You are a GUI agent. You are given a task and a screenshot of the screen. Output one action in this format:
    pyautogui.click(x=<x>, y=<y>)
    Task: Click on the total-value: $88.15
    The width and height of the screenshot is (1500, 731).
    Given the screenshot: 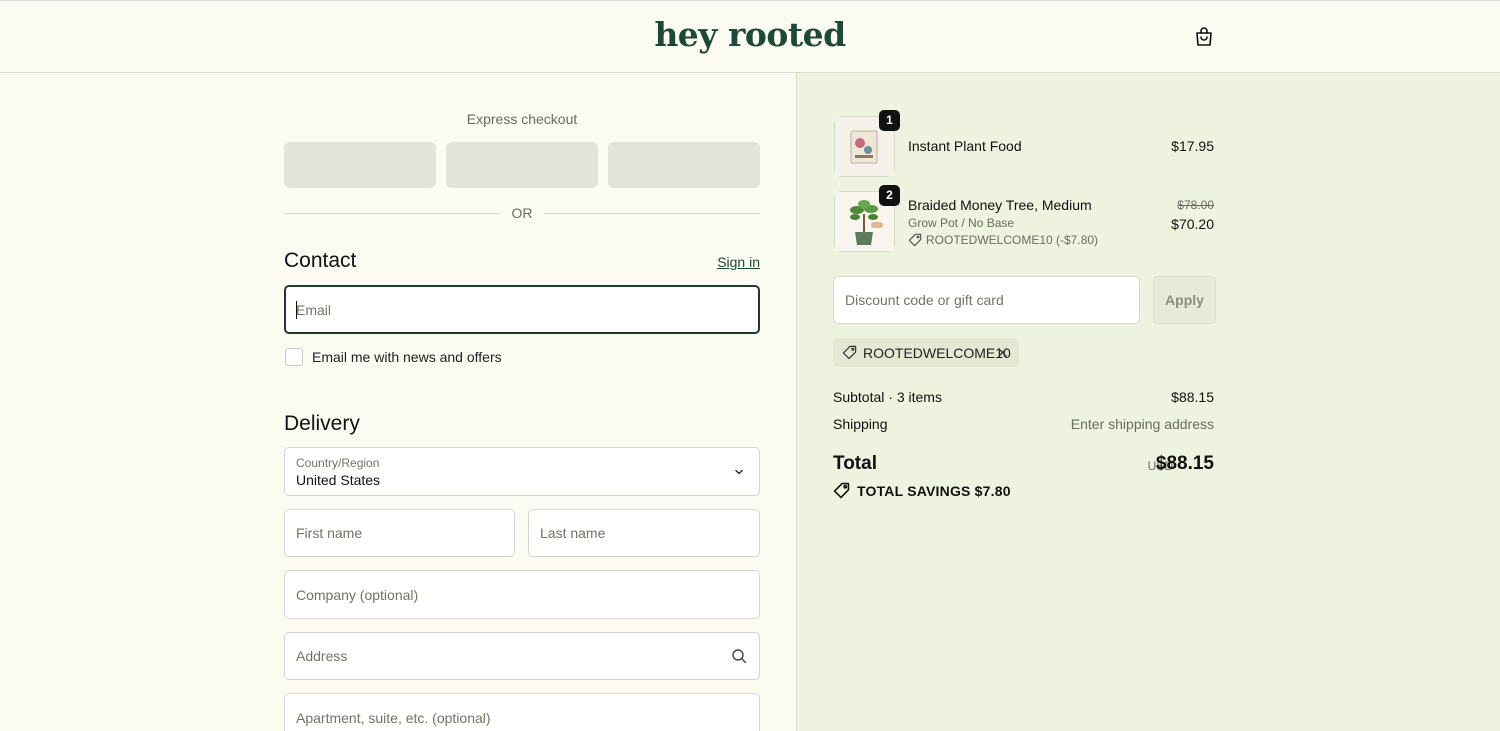 What is the action you would take?
    pyautogui.click(x=1184, y=463)
    